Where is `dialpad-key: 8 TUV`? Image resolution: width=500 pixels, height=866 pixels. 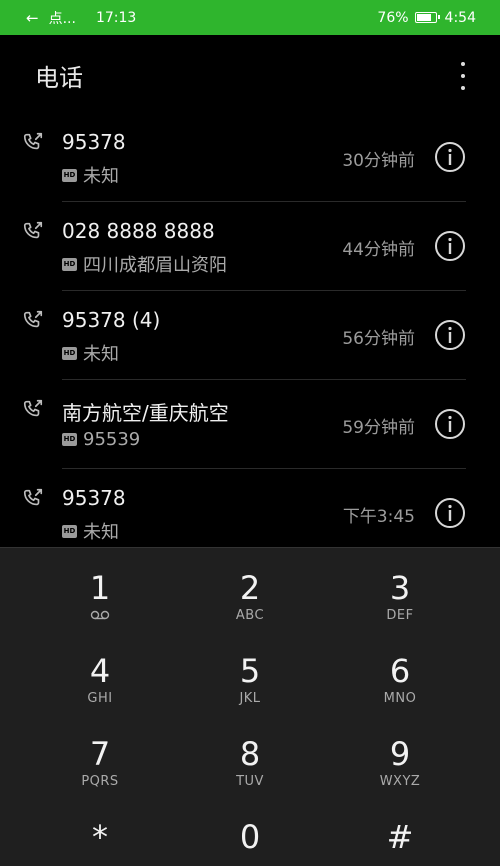
dialpad-key: 8 TUV is located at coordinates (250, 744).